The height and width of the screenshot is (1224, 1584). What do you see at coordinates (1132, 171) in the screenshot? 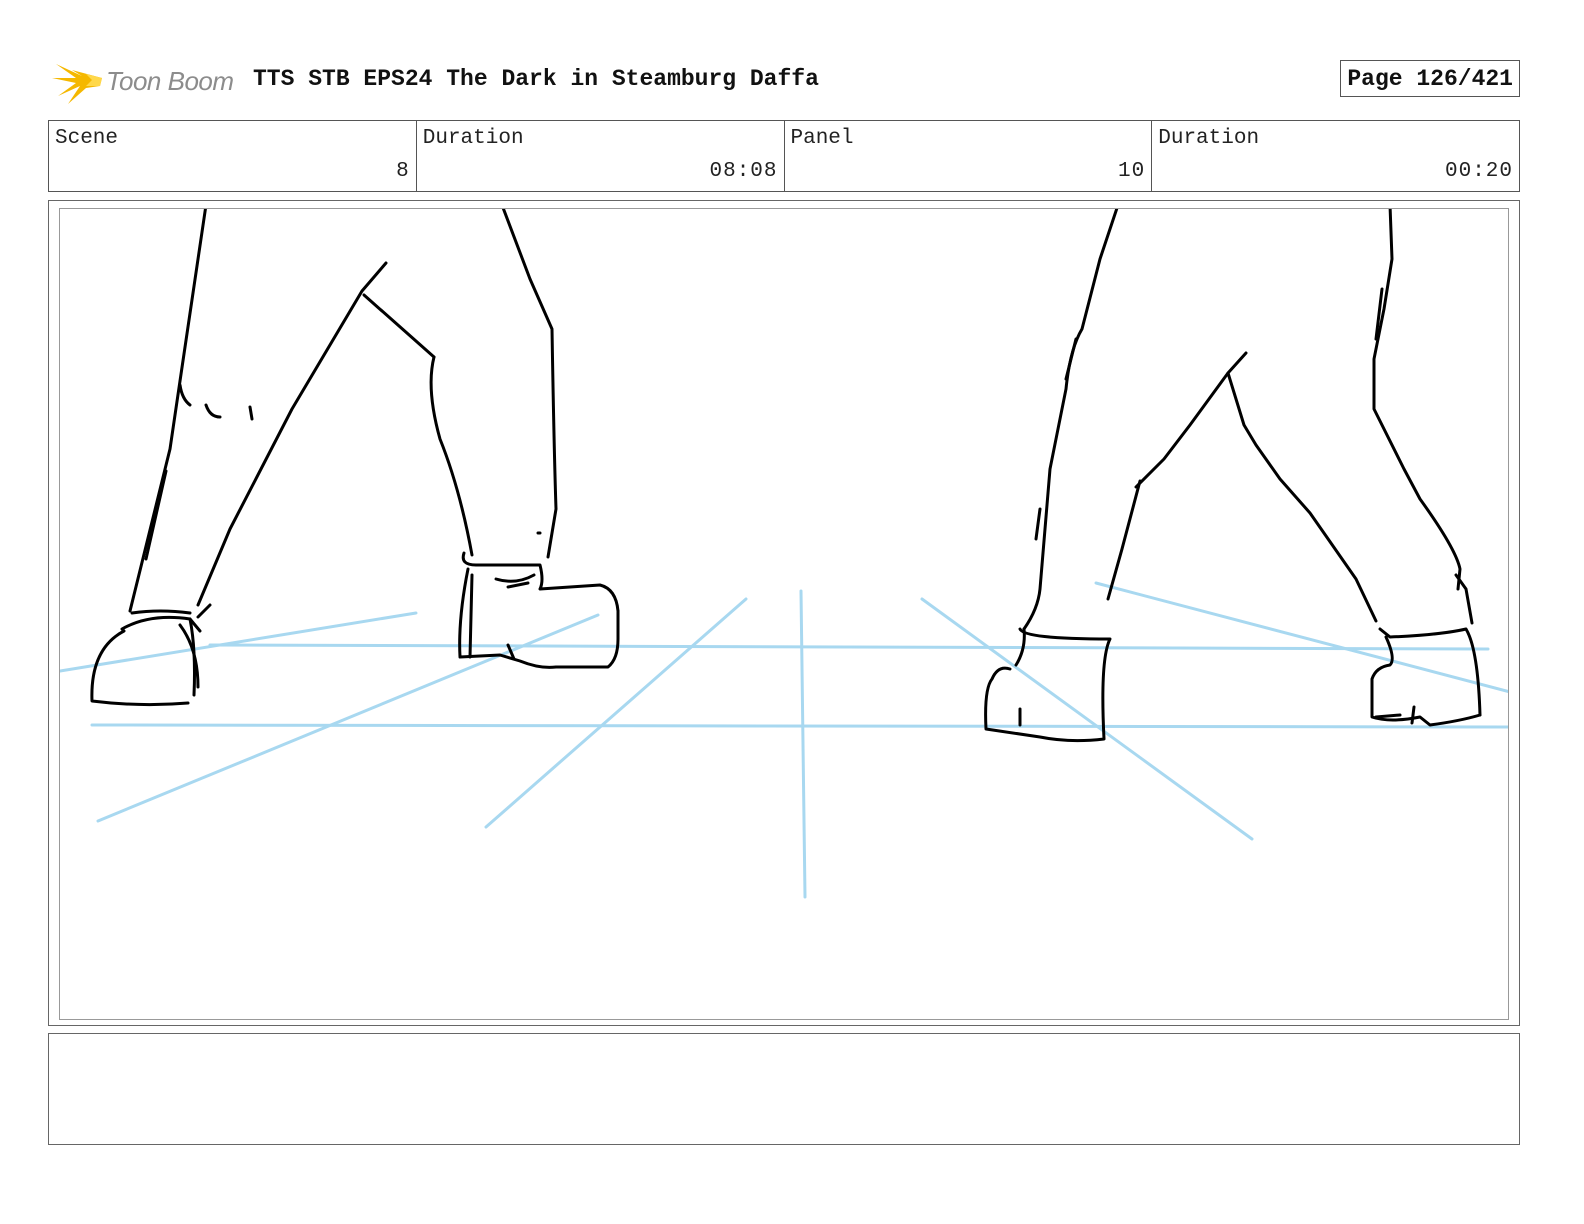
I see `panel-value: 10` at bounding box center [1132, 171].